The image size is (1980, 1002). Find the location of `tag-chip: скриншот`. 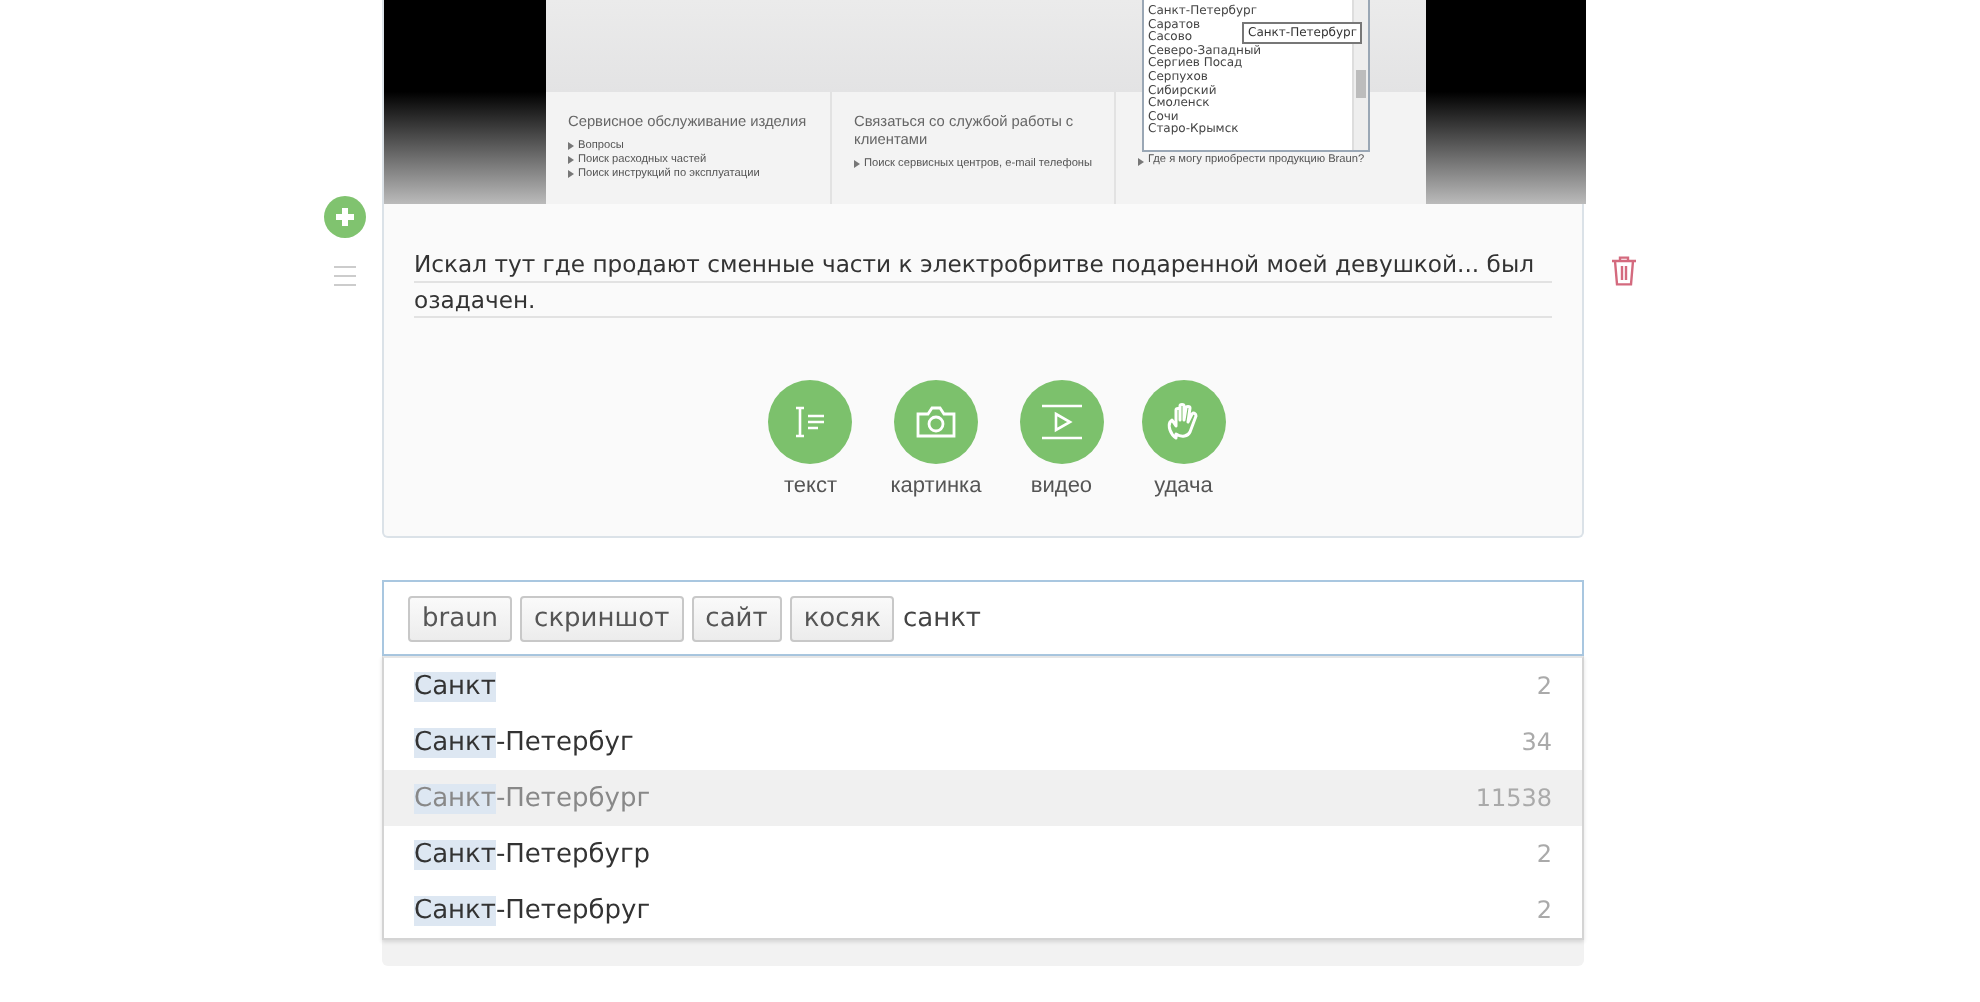

tag-chip: скриншот is located at coordinates (602, 618).